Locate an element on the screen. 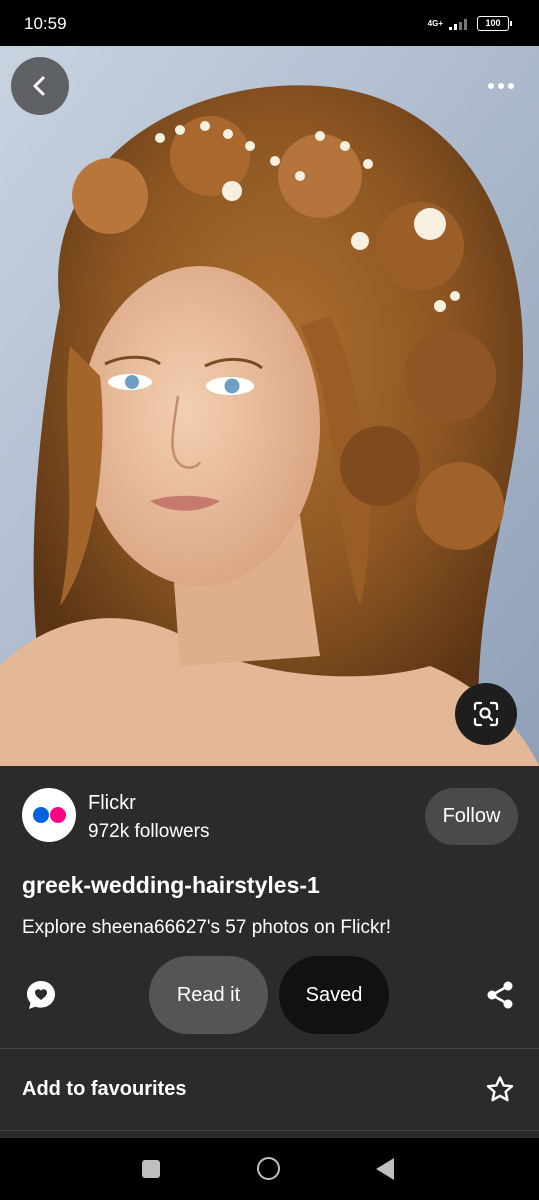 This screenshot has height=1200, width=539. source-name: Flickr is located at coordinates (112, 803).